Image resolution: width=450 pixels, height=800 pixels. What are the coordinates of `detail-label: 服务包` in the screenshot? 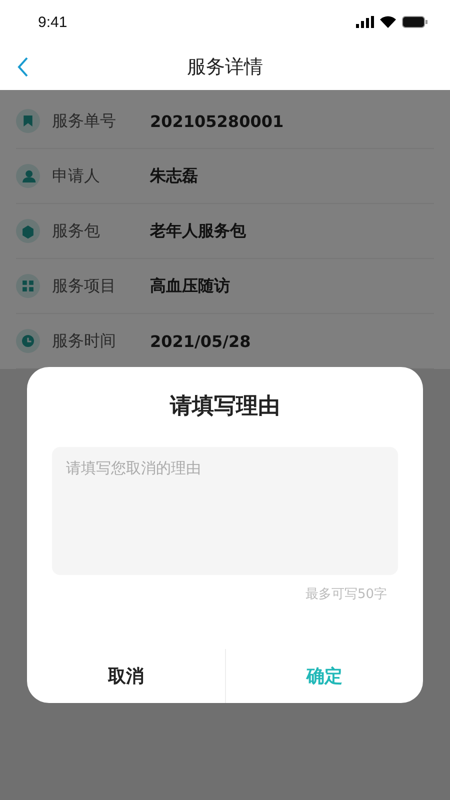 It's located at (76, 231).